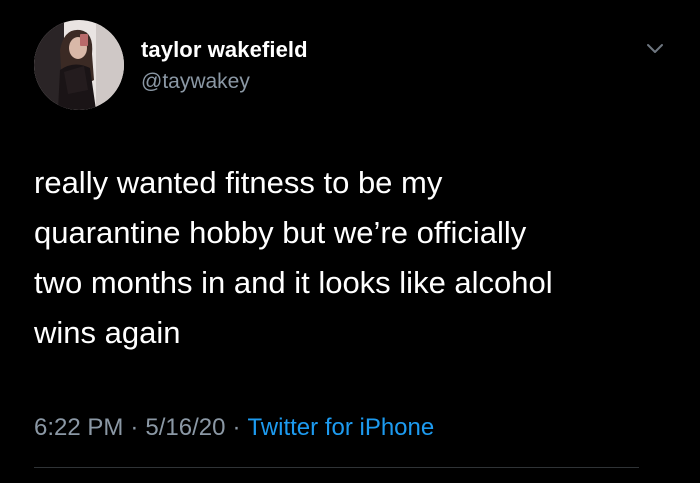 This screenshot has height=483, width=700. Describe the element at coordinates (185, 427) in the screenshot. I see `tweet-date: 5/16/20` at that location.